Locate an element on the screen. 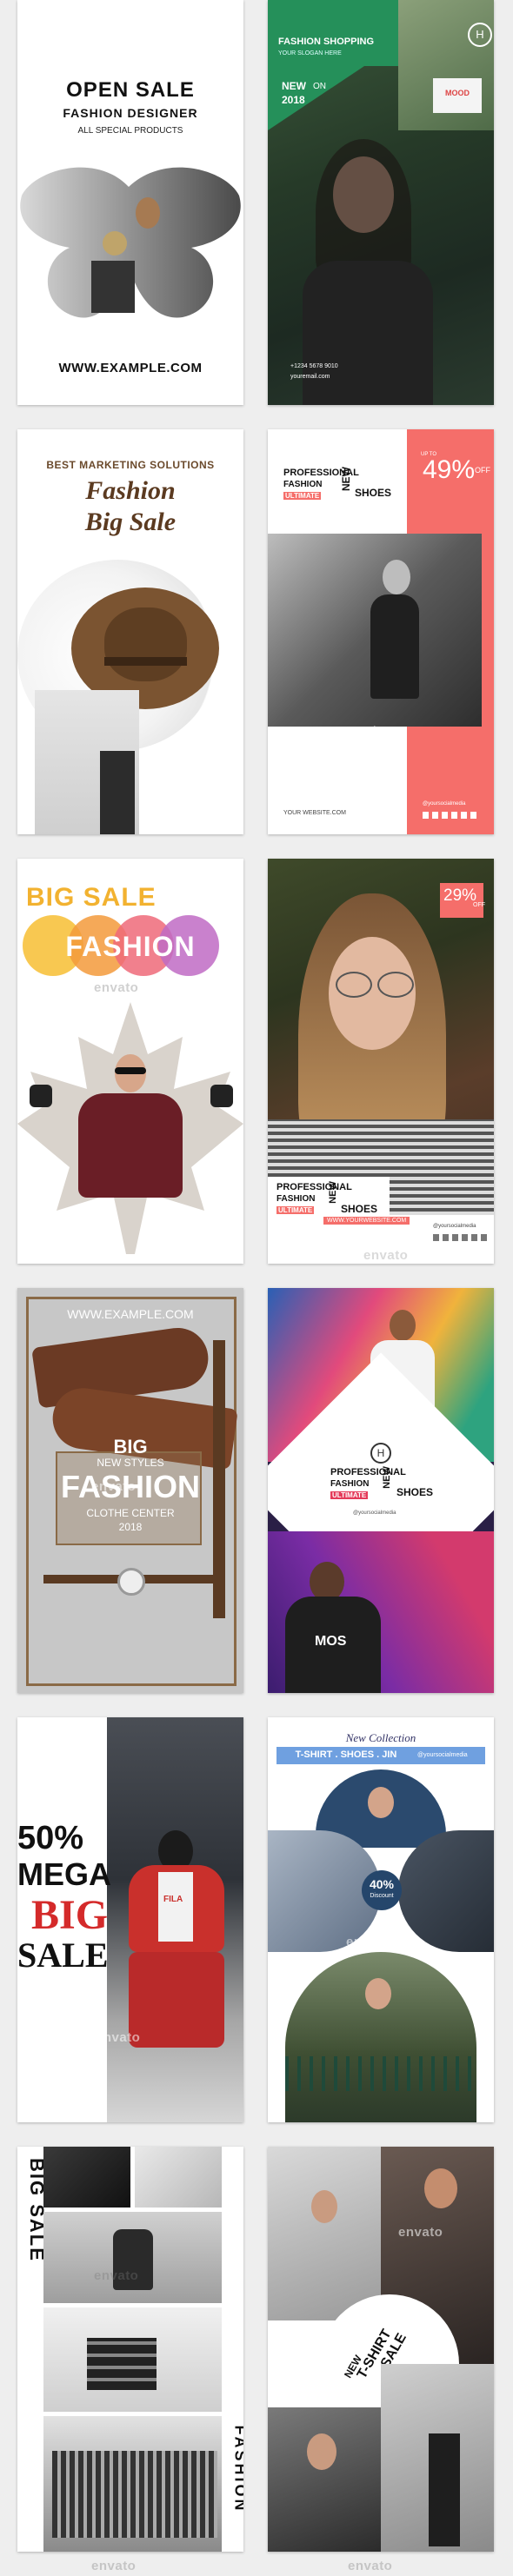 This screenshot has height=2576, width=513. top-left-photo is located at coordinates (324, 2233).